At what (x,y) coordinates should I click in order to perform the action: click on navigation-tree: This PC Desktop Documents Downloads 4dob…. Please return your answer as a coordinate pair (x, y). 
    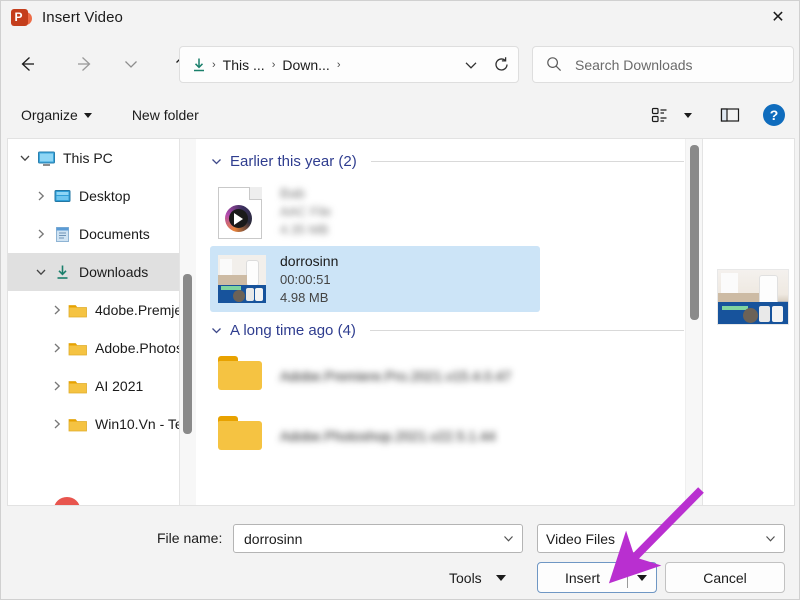
    Looking at the image, I should click on (93, 322).